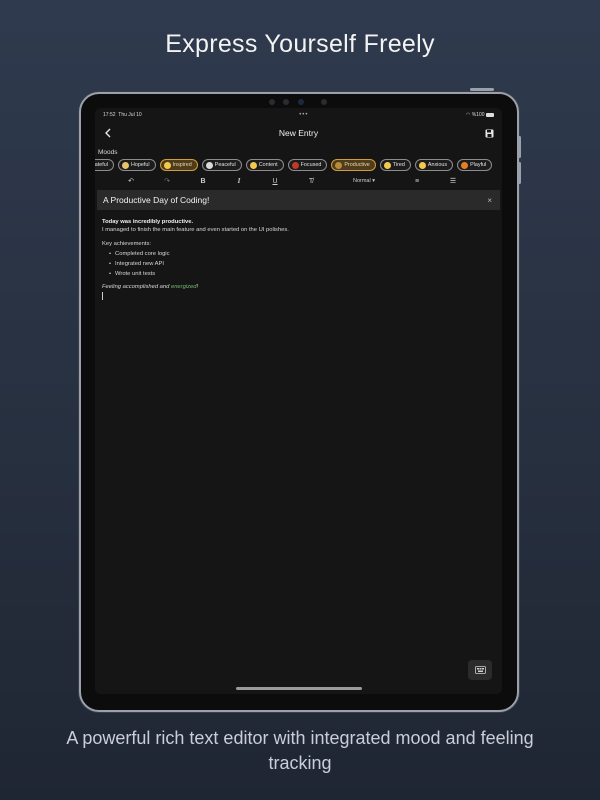 This screenshot has height=800, width=600. I want to click on page-title: New Entry, so click(298, 133).